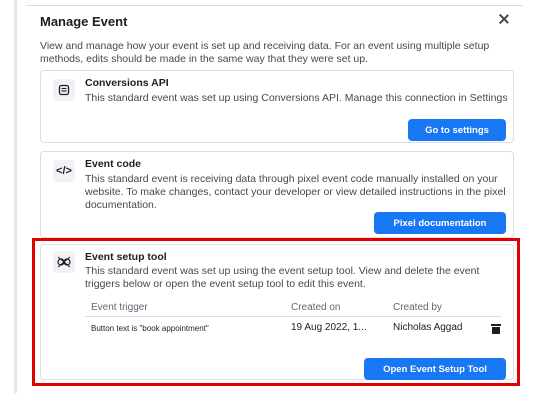 The width and height of the screenshot is (541, 393). I want to click on page-background-strip, so click(15, 196).